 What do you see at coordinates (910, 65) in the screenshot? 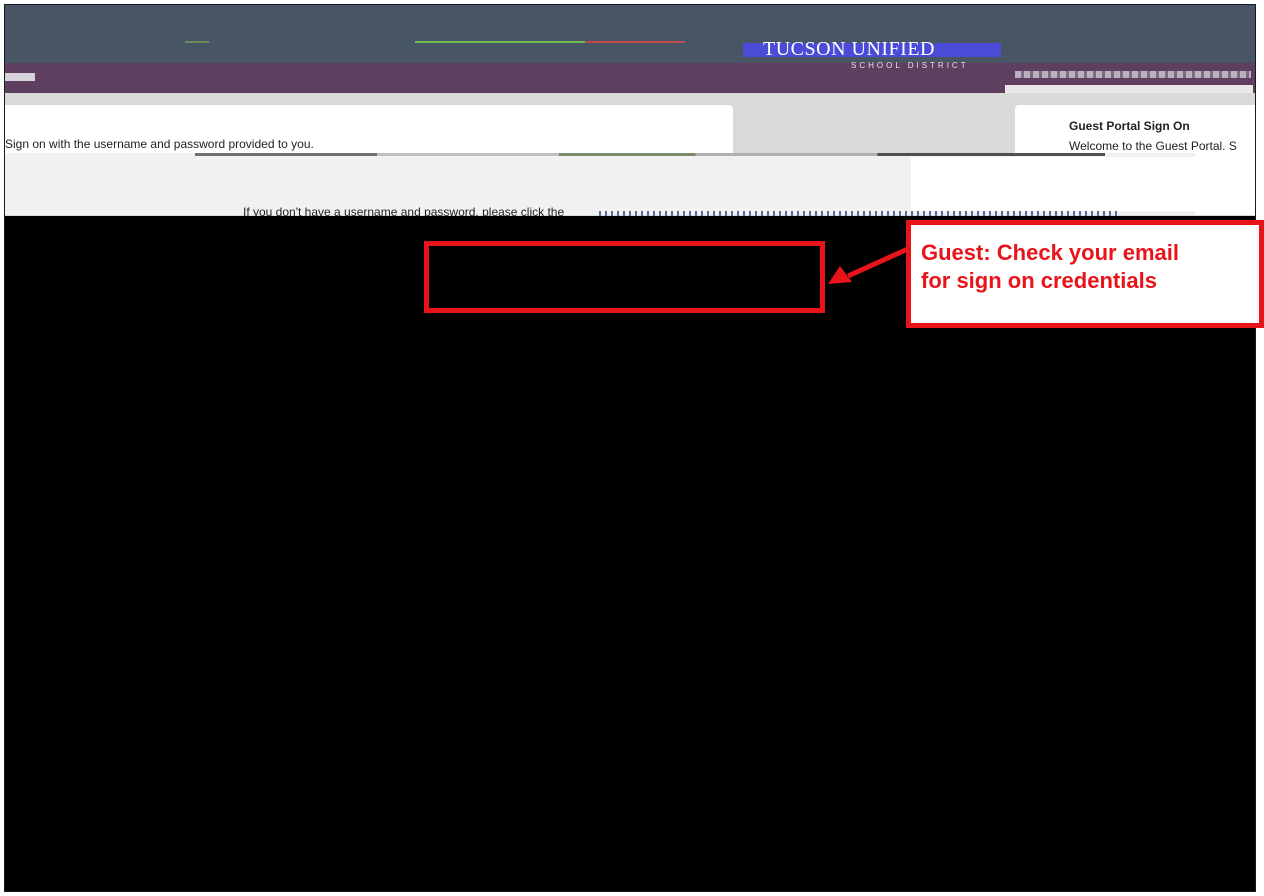
I see `district-logo-subtitle: SCHOOL DISTRICT` at bounding box center [910, 65].